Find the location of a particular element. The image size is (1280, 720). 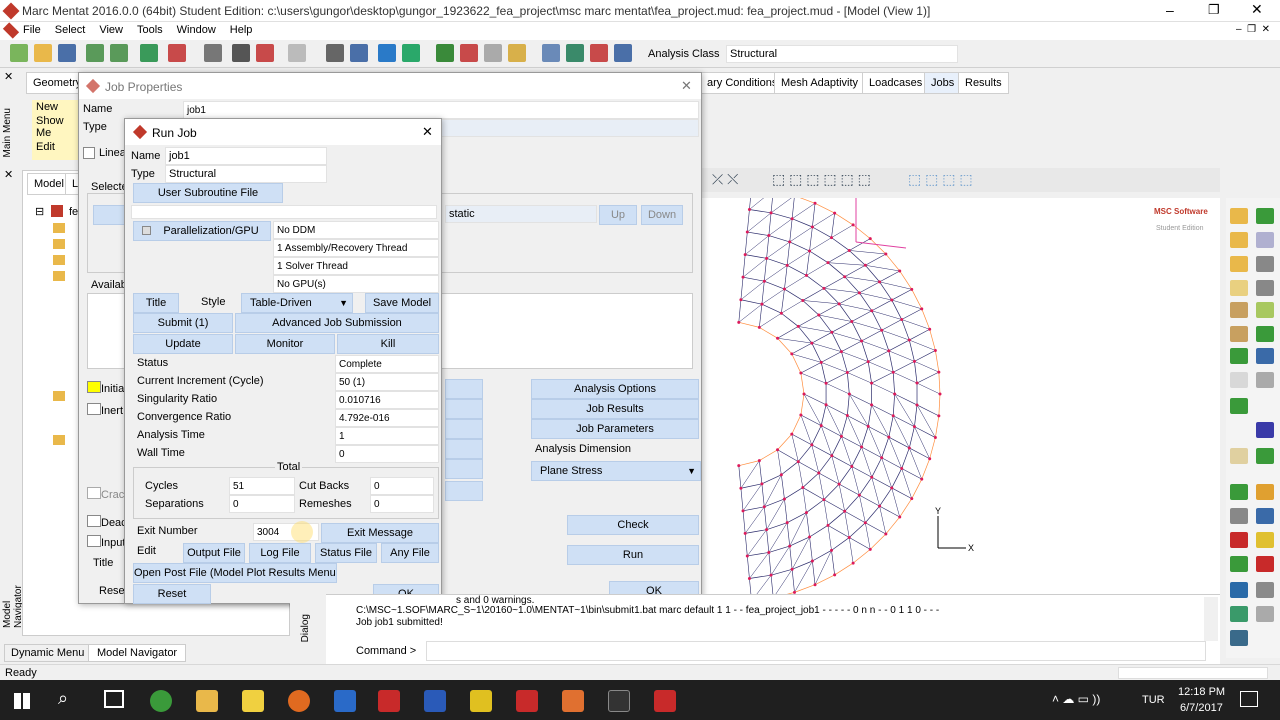

close-panel-icon: ✕ is located at coordinates (8, 76).